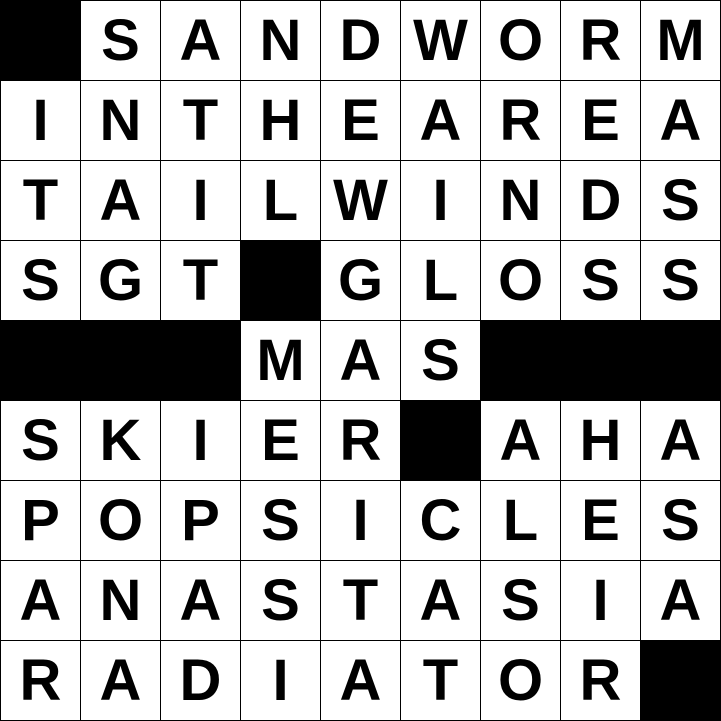 The height and width of the screenshot is (721, 721). I want to click on cell-letter: P, so click(200, 520).